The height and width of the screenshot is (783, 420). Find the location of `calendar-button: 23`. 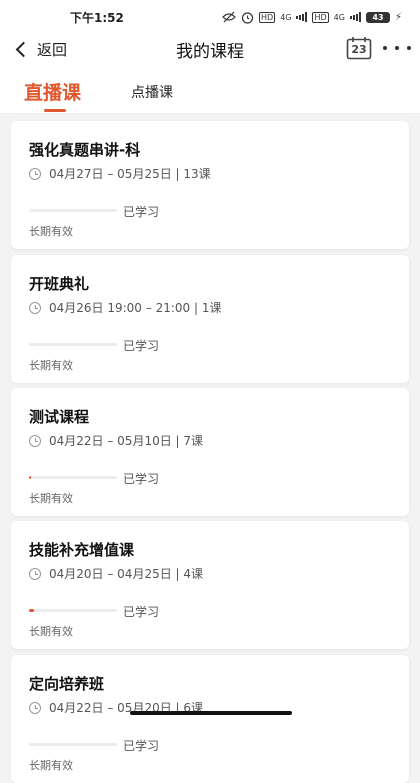

calendar-button: 23 is located at coordinates (359, 48).